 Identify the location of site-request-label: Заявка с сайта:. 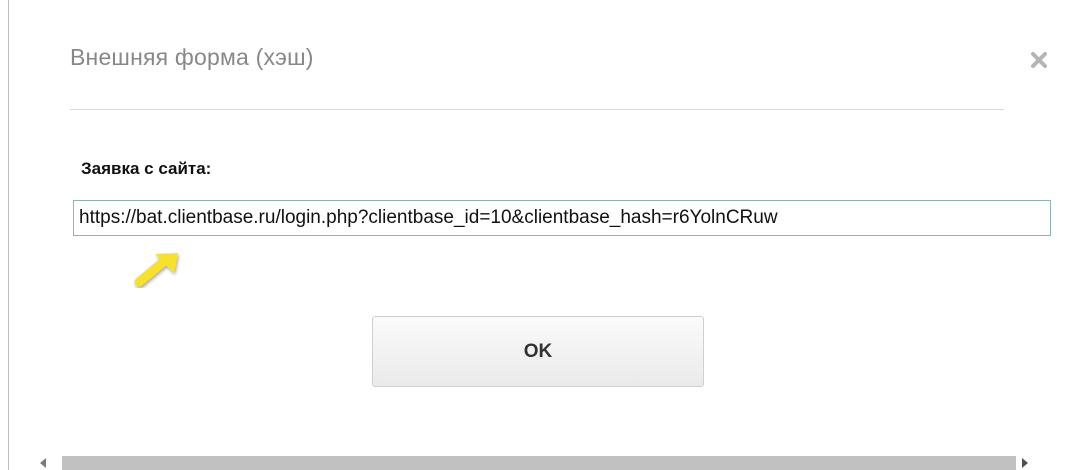
(146, 168).